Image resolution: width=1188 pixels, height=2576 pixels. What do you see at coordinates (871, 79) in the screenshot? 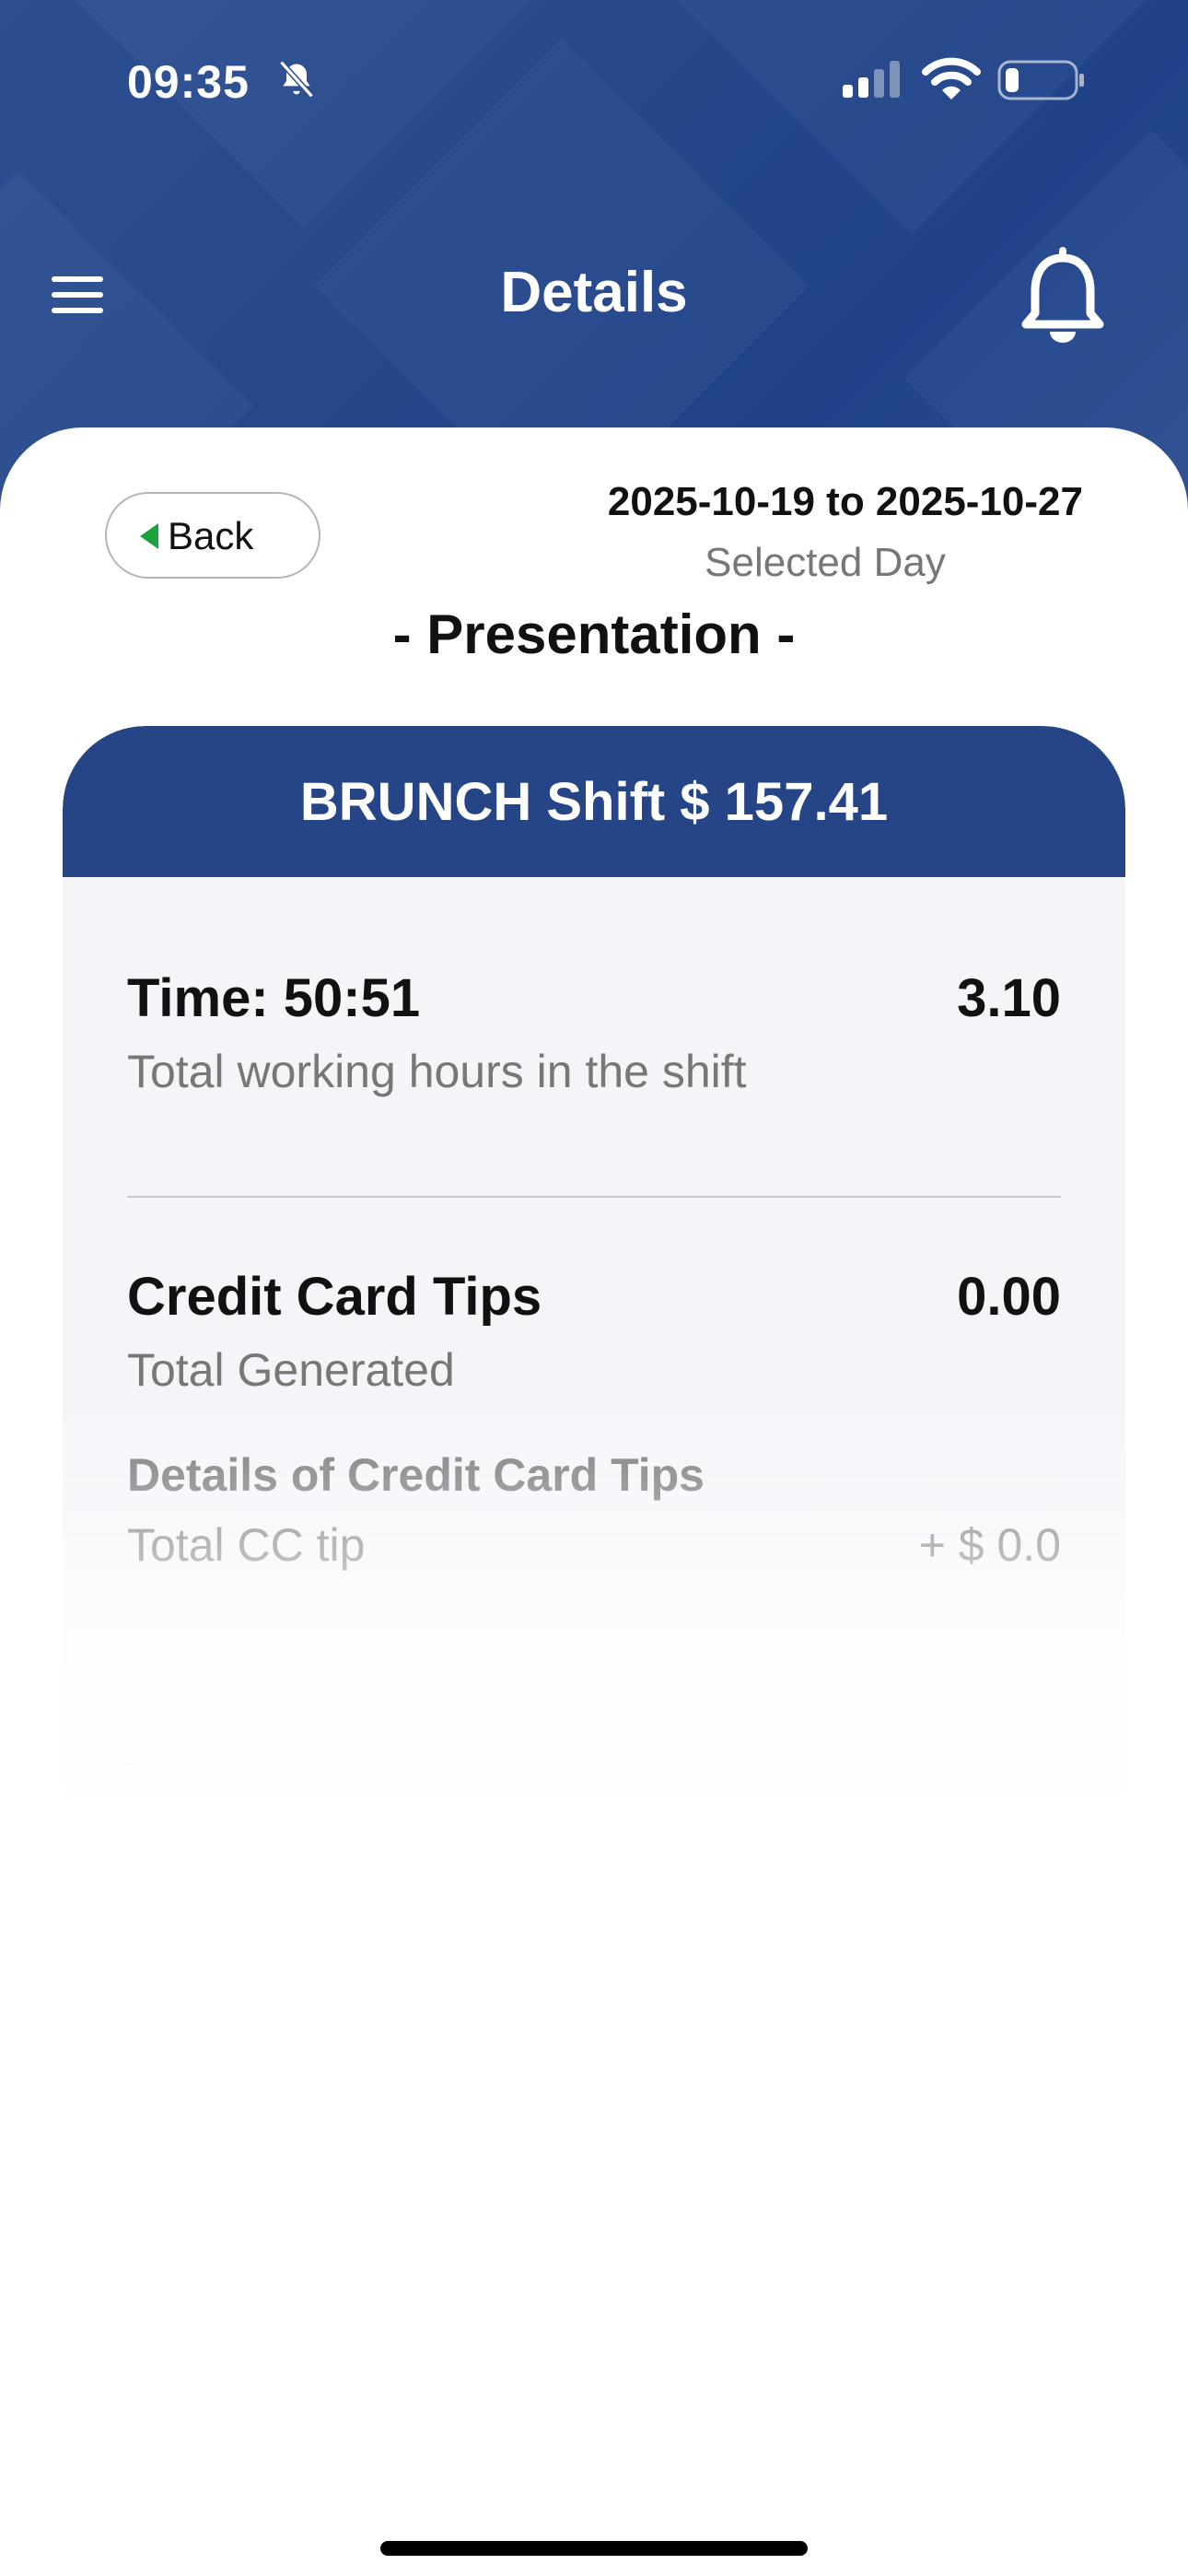
I see `cellular-signal-icon` at bounding box center [871, 79].